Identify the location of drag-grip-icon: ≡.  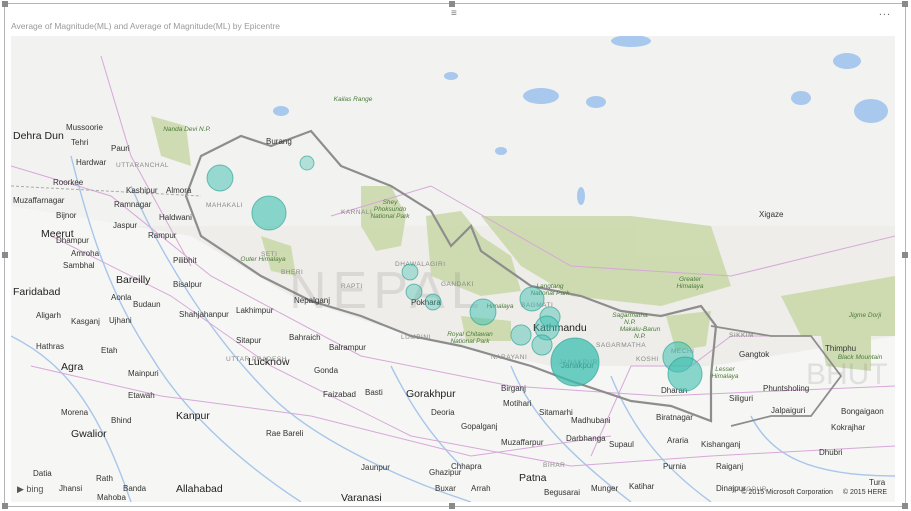
(454, 14).